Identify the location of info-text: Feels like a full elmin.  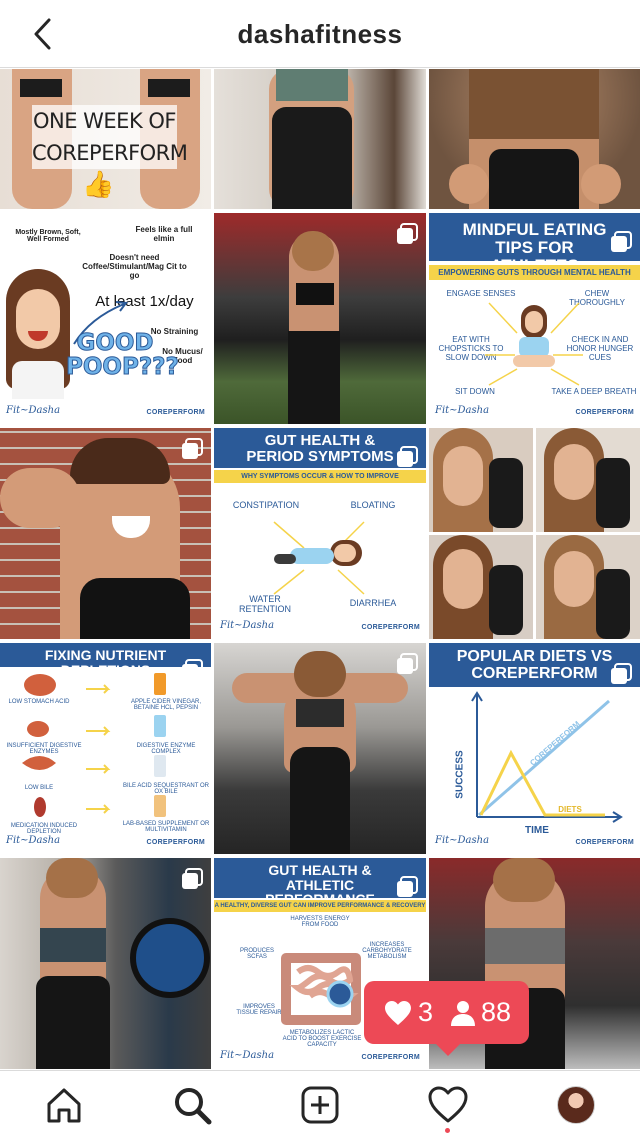
(164, 234).